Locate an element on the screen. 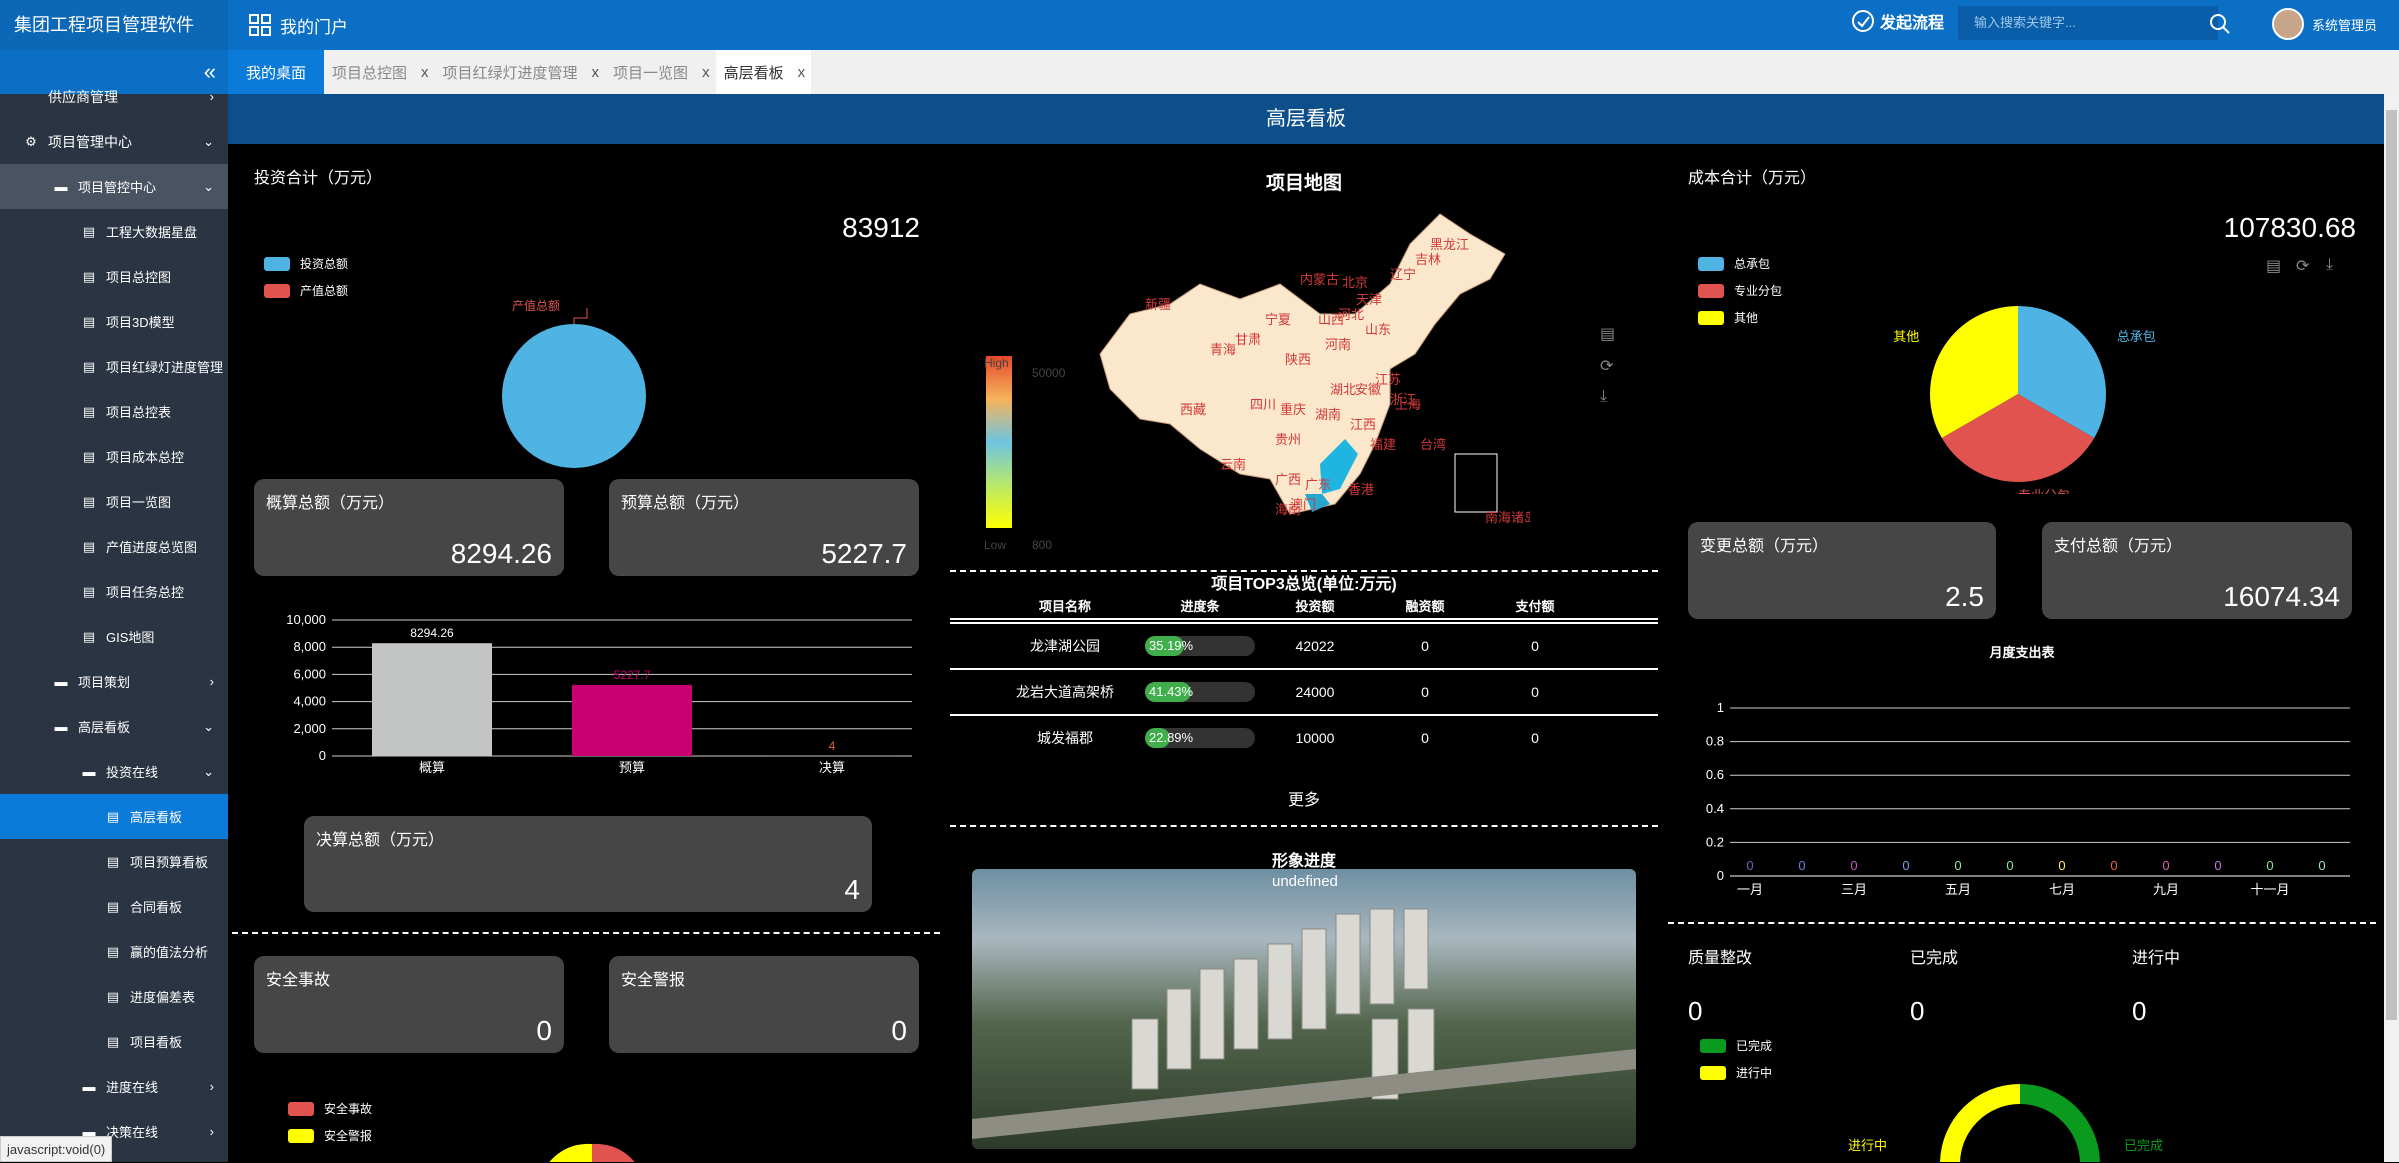  legend-item: 总承包 is located at coordinates (1740, 263).